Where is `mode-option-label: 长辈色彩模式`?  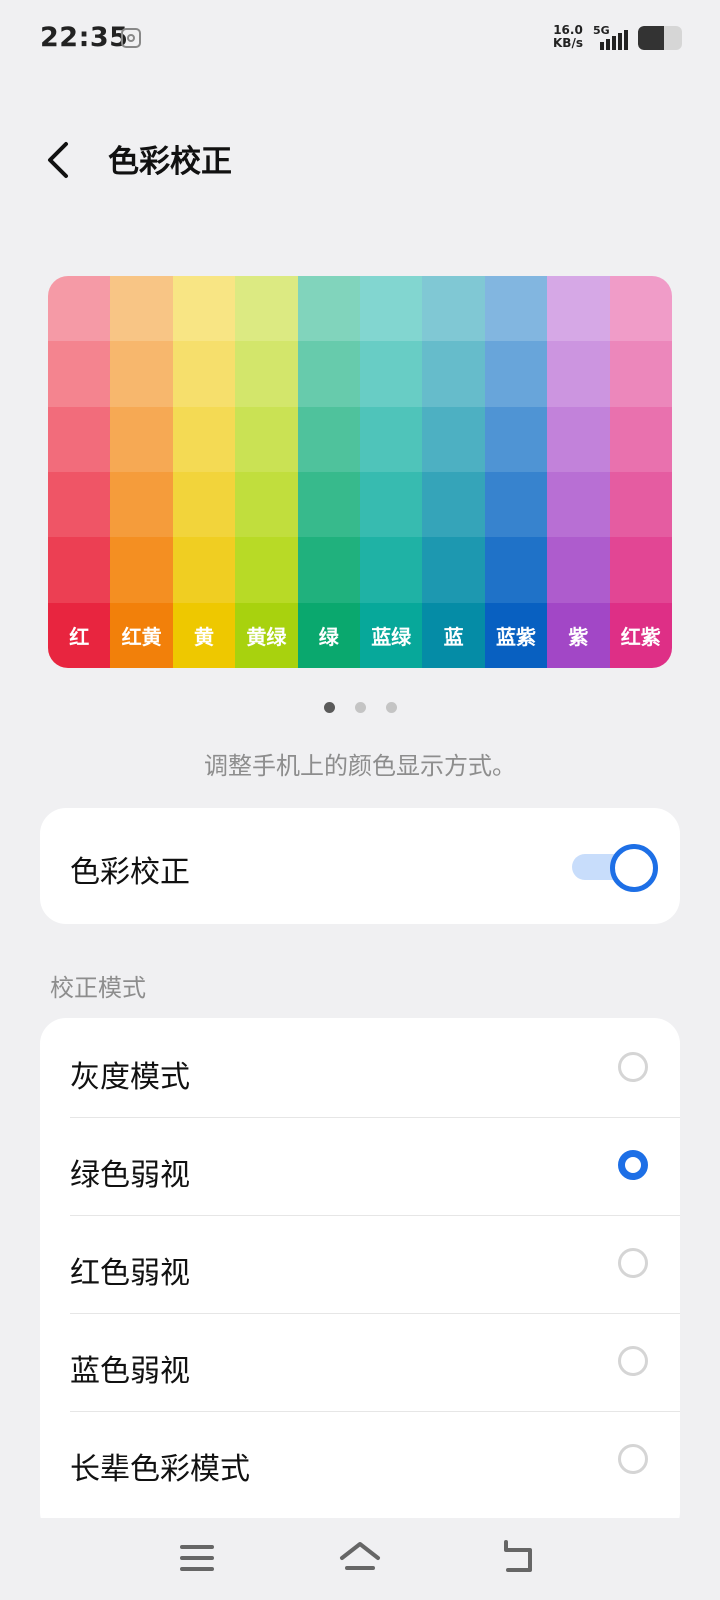
mode-option-label: 长辈色彩模式 is located at coordinates (160, 1469).